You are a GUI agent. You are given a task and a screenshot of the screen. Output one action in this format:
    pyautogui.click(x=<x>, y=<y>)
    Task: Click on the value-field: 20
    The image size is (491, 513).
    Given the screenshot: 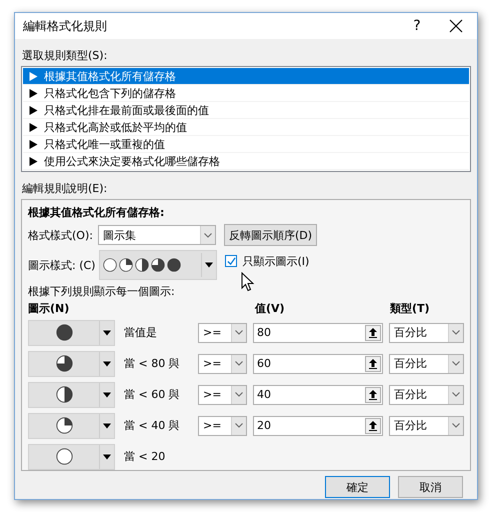 What is the action you would take?
    pyautogui.click(x=318, y=426)
    